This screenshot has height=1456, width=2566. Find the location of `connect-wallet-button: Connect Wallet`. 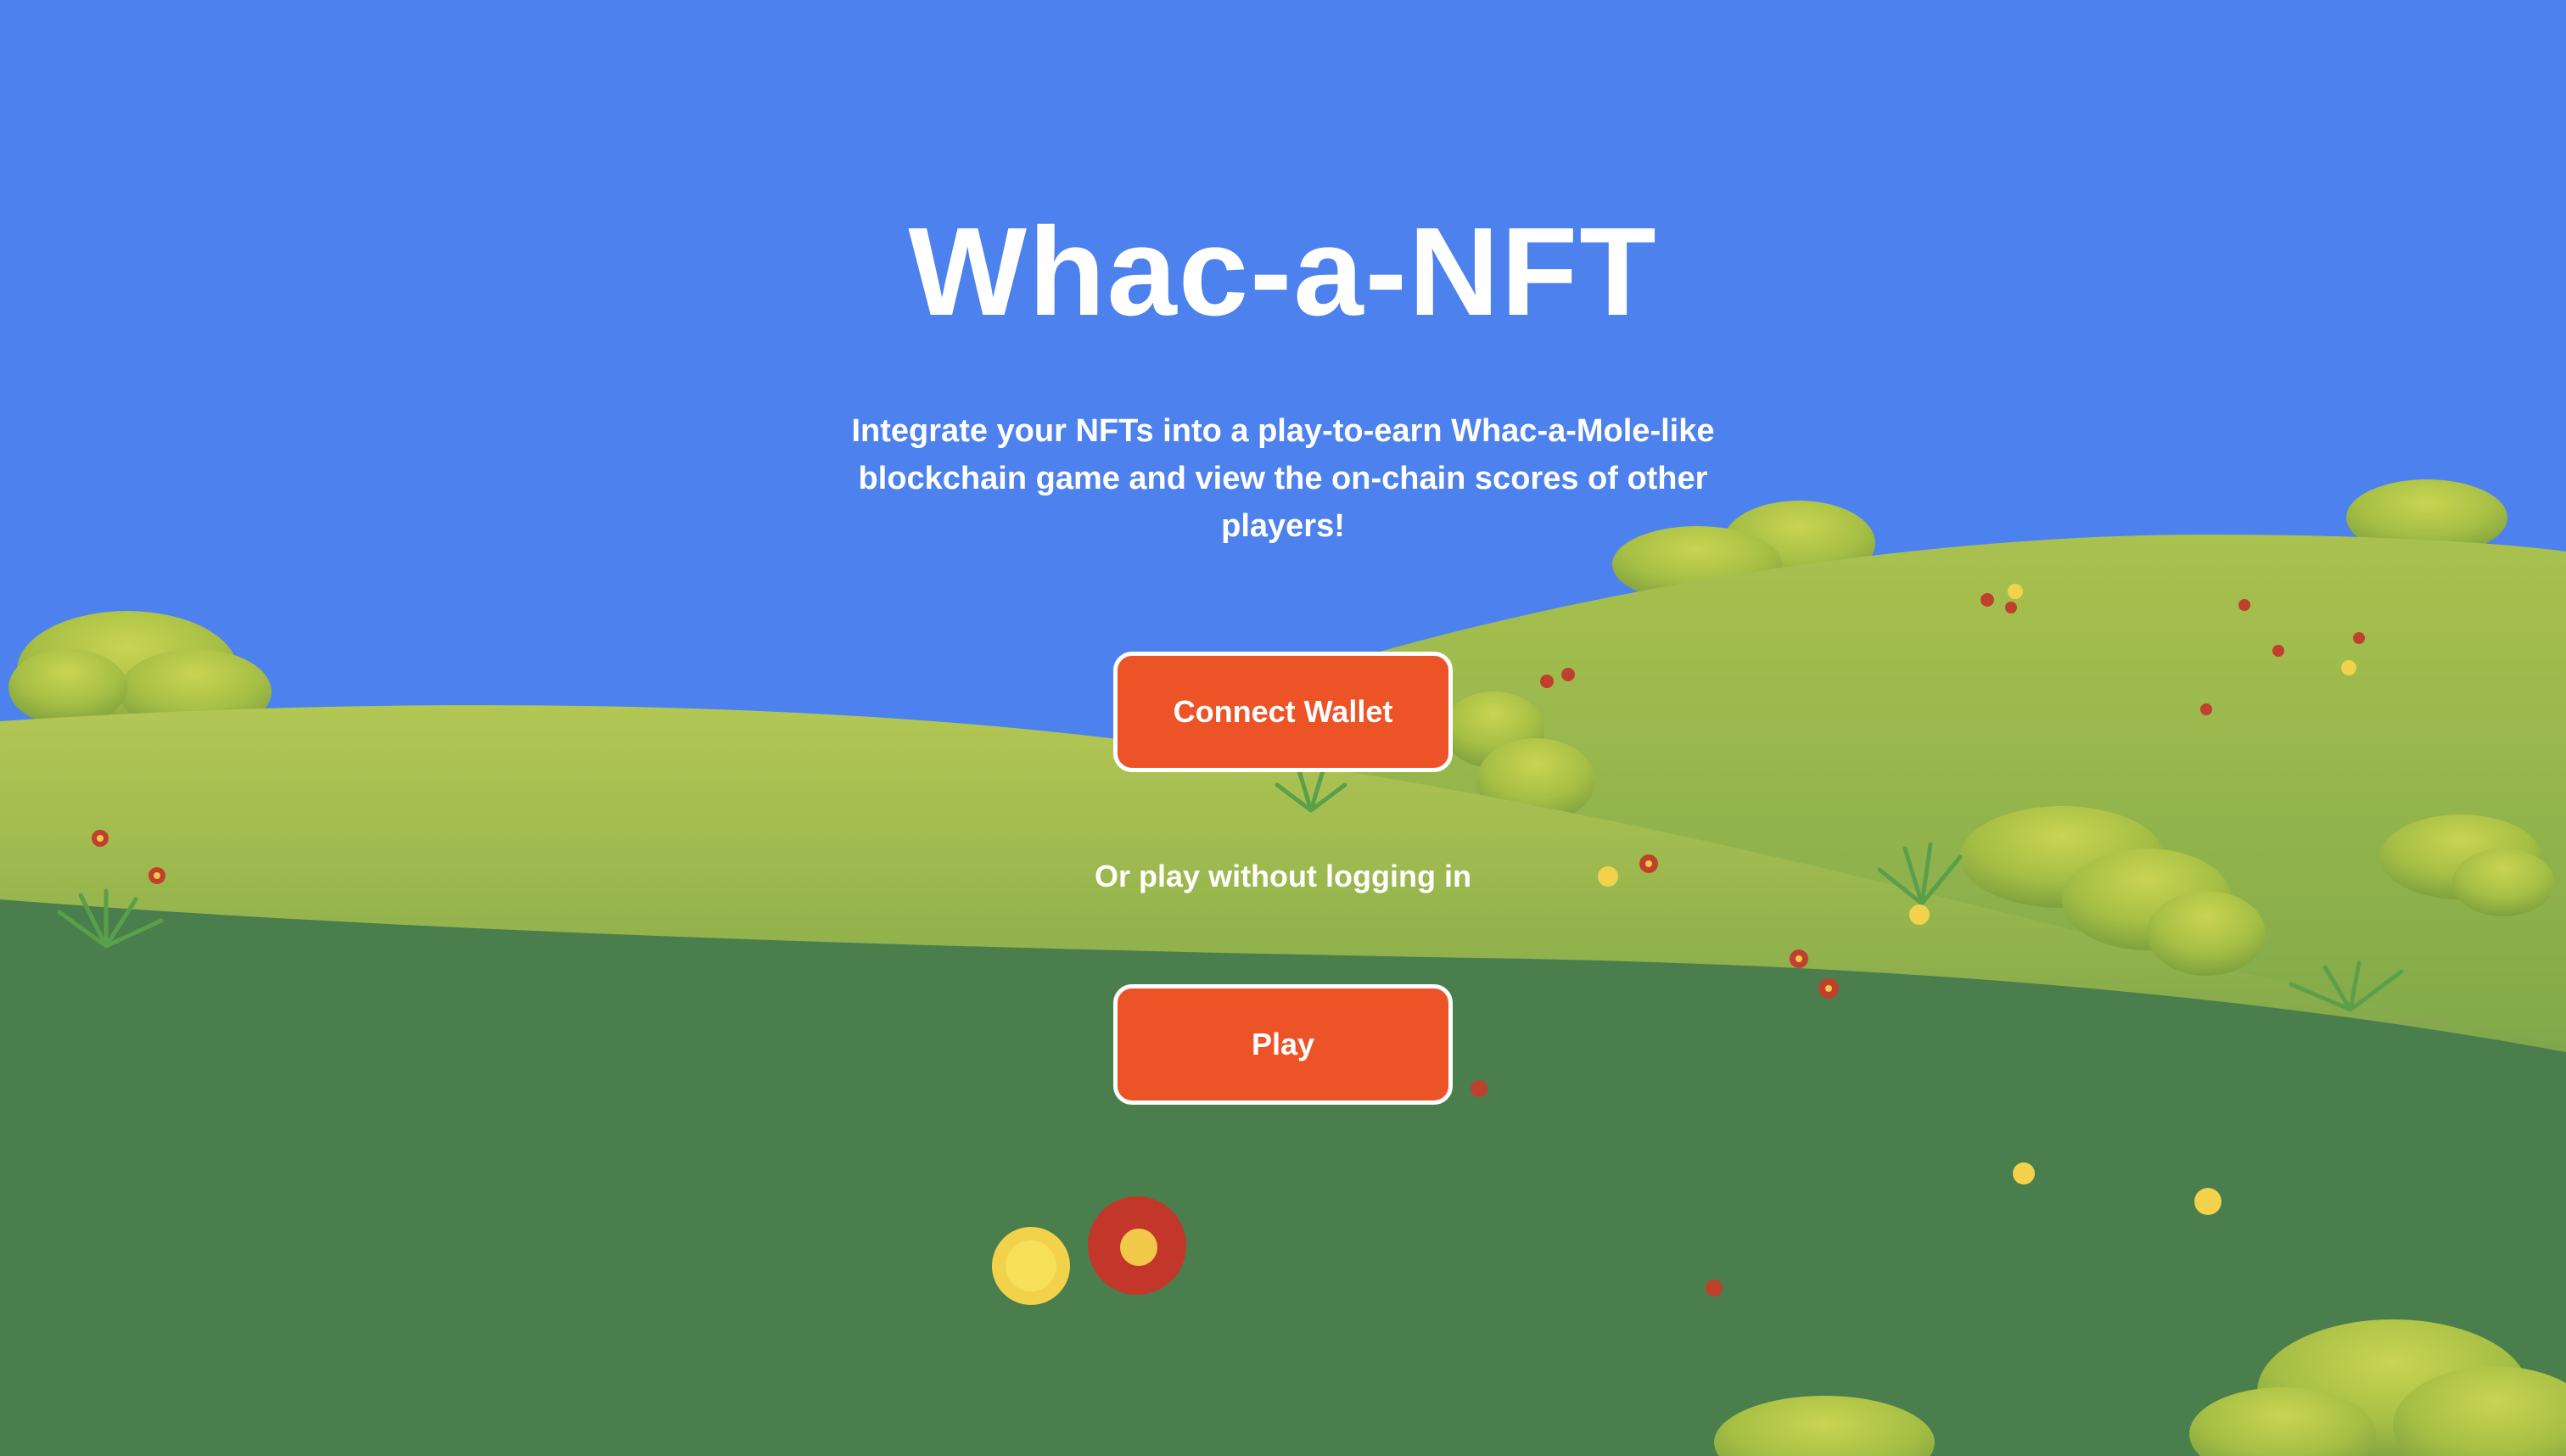

connect-wallet-button: Connect Wallet is located at coordinates (1283, 712).